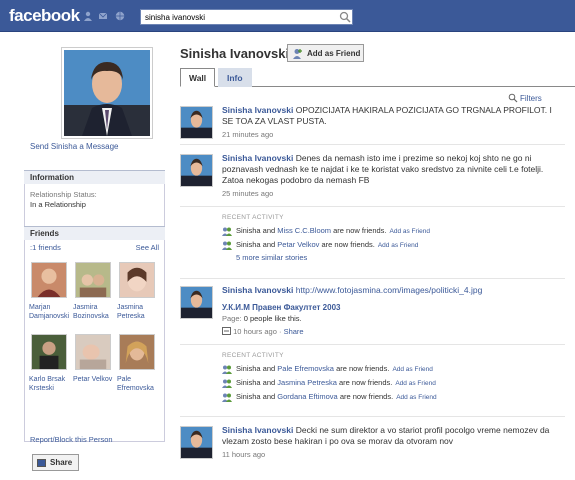 Image resolution: width=575 pixels, height=480 pixels. I want to click on friend-name: Petar Velkov, so click(95, 379).